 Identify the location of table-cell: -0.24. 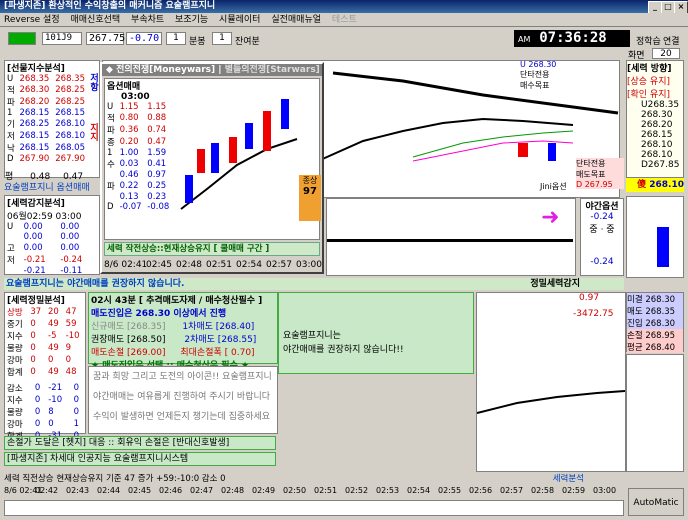
(71, 260).